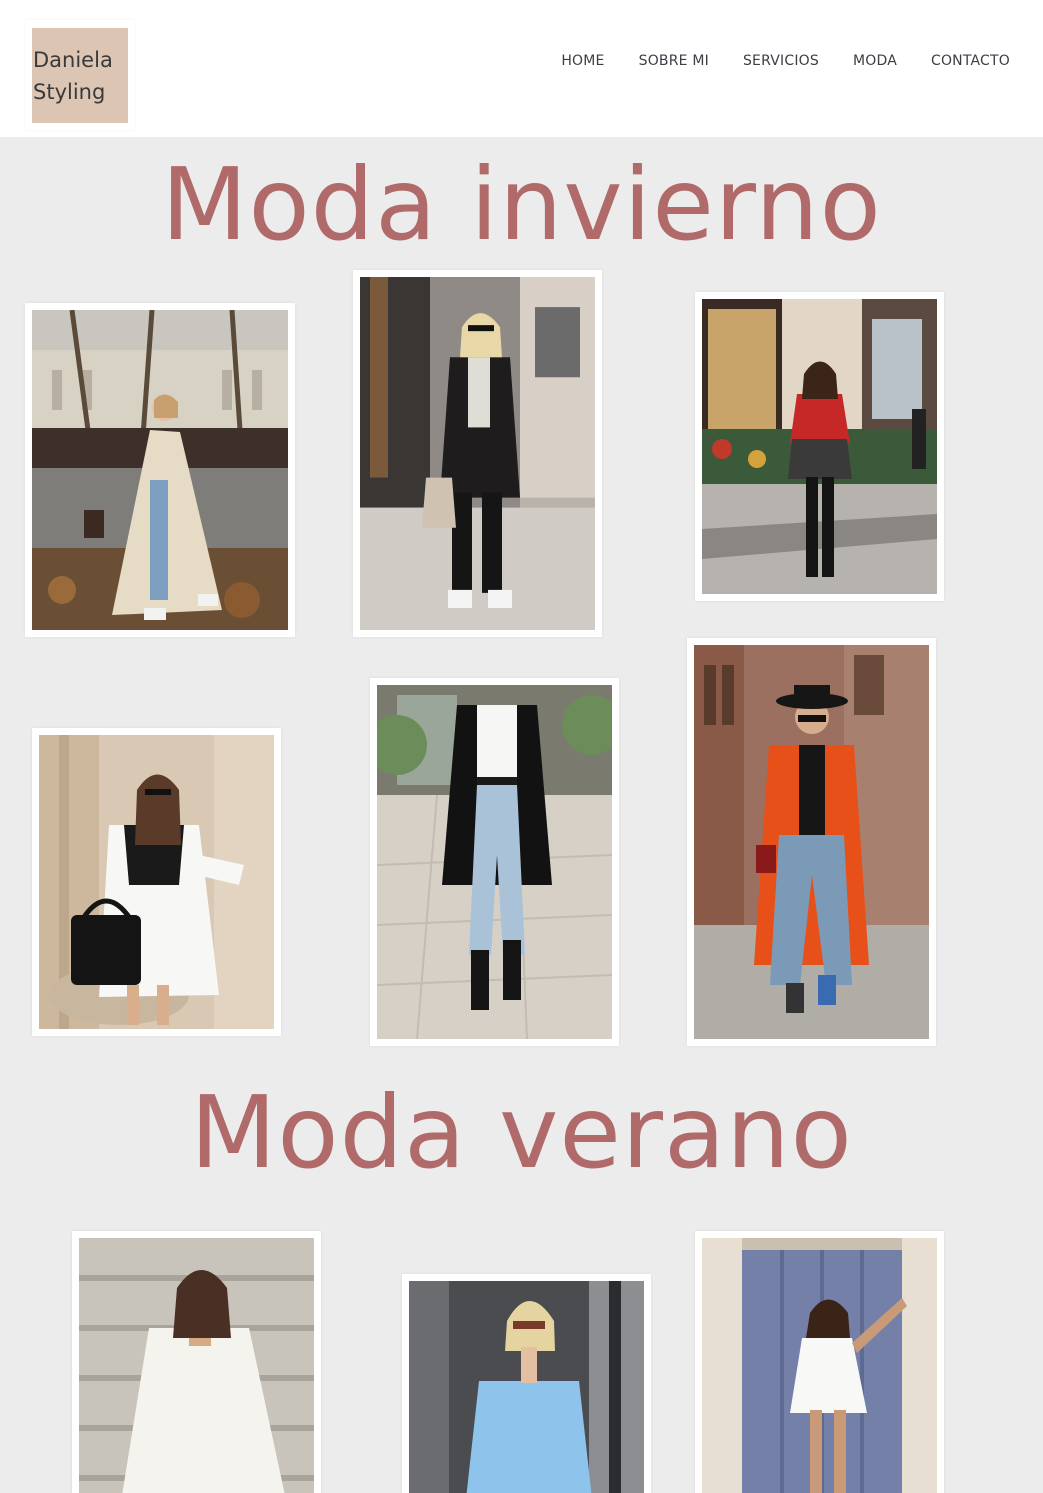  Describe the element at coordinates (781, 61) in the screenshot. I see `nav-servicios: SERVICIOS` at that location.